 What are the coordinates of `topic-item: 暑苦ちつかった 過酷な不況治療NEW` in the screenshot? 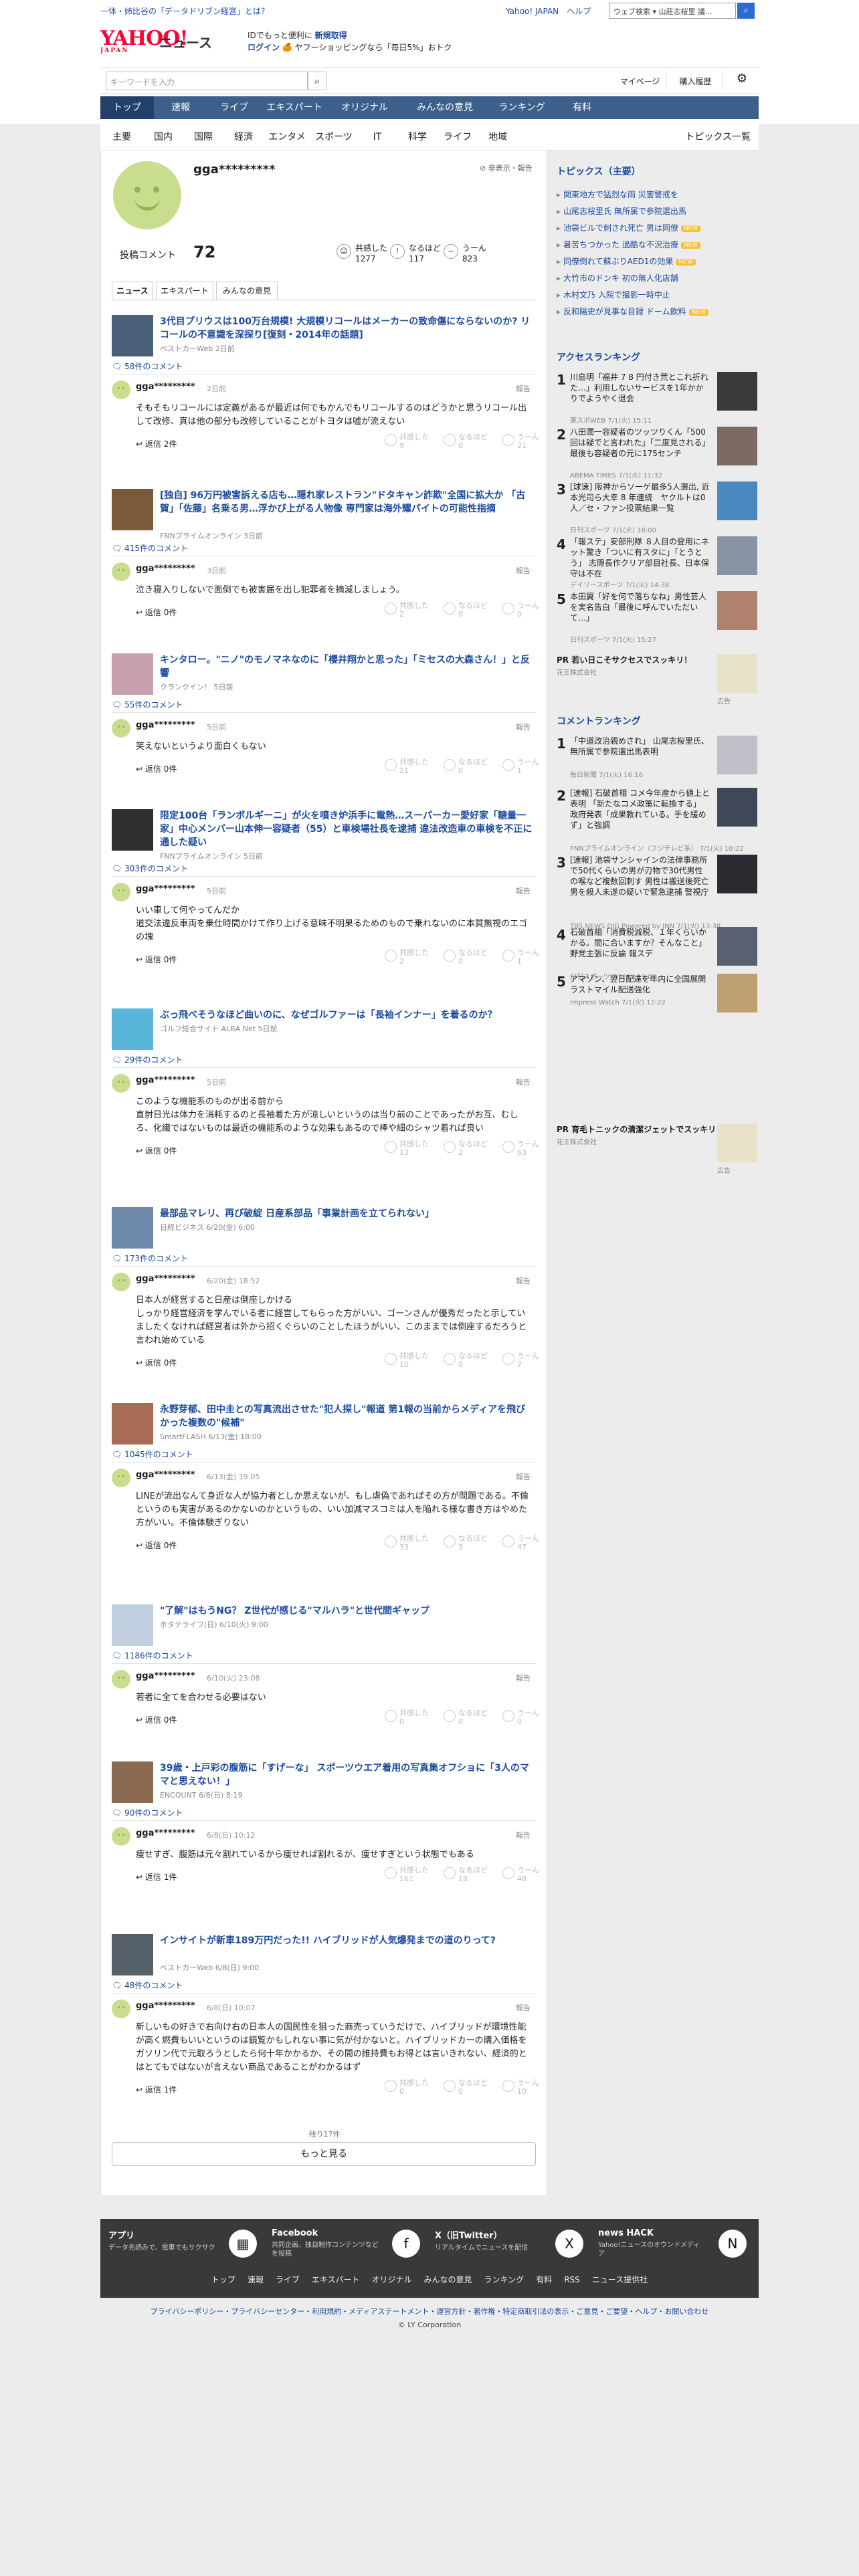 It's located at (629, 245).